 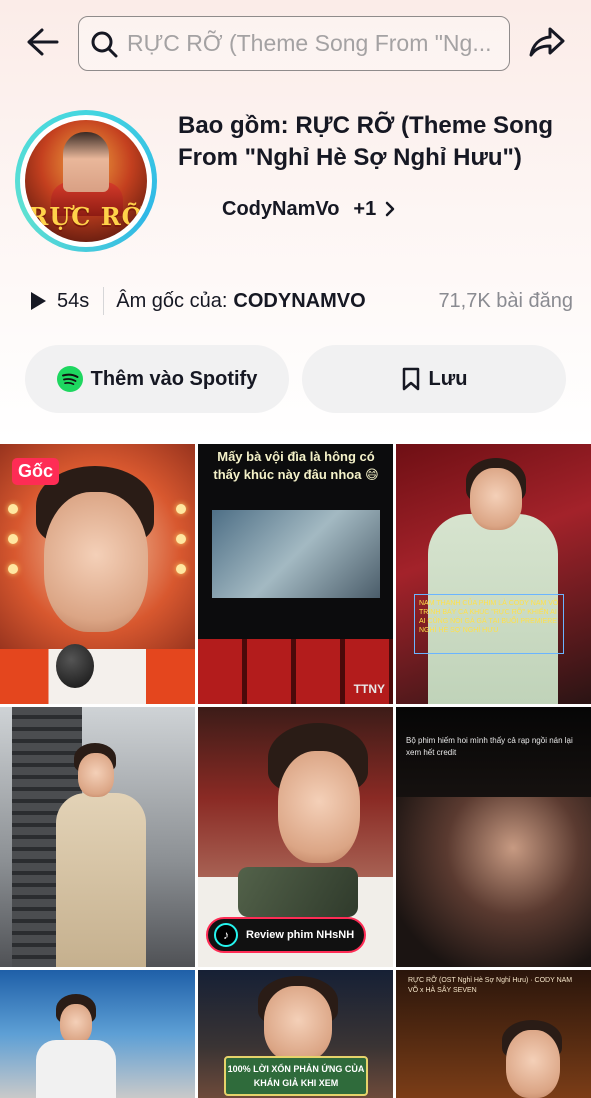 What do you see at coordinates (76, 1069) in the screenshot?
I see `tile-shirt` at bounding box center [76, 1069].